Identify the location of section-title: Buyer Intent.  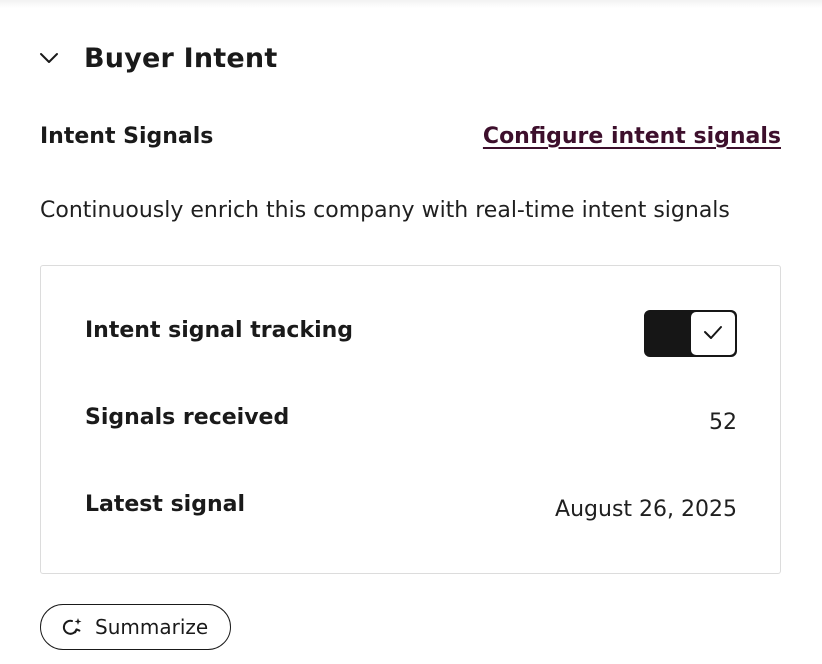
(181, 58).